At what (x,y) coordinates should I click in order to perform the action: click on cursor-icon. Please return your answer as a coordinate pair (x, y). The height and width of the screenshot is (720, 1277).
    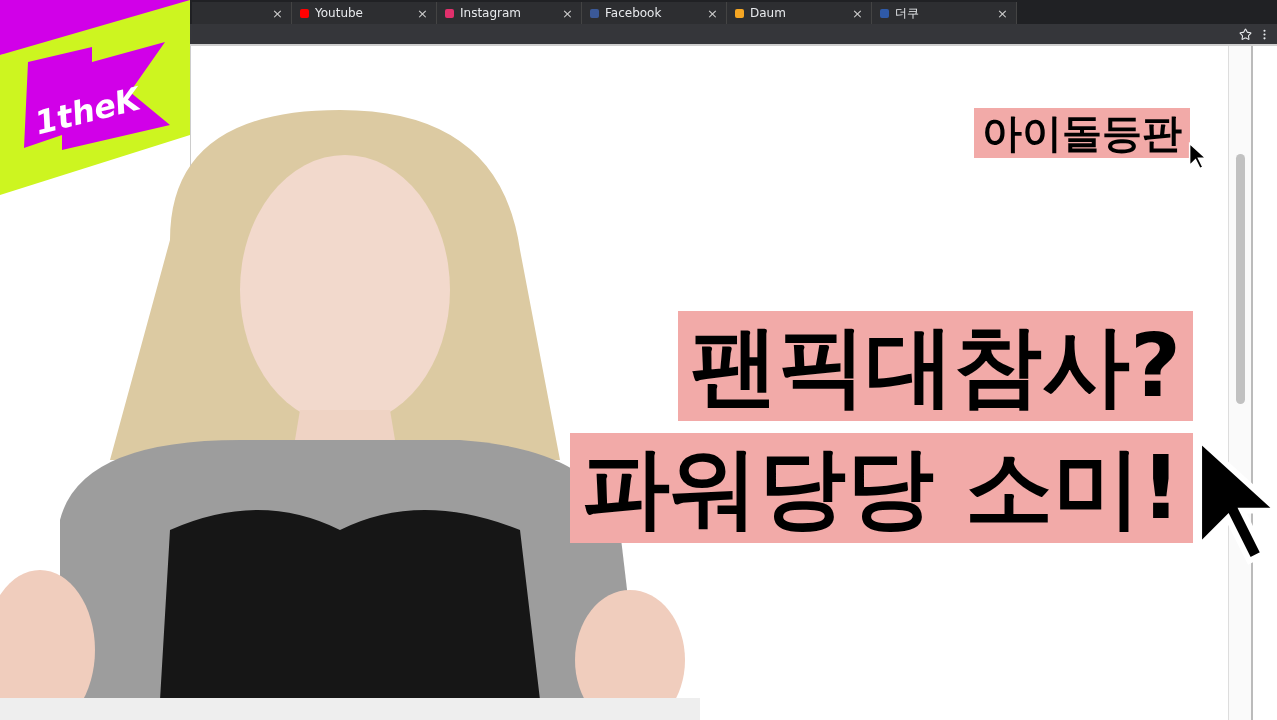
    Looking at the image, I should click on (1197, 156).